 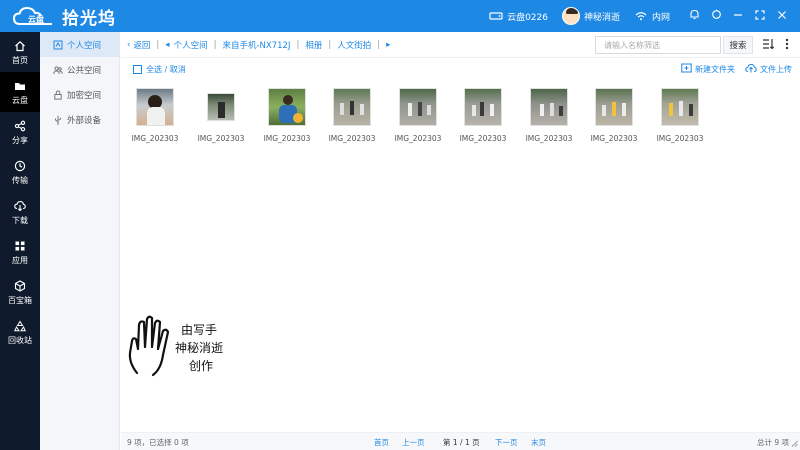 What do you see at coordinates (191, 45) in the screenshot?
I see `breadcrumb-item: 个人空间` at bounding box center [191, 45].